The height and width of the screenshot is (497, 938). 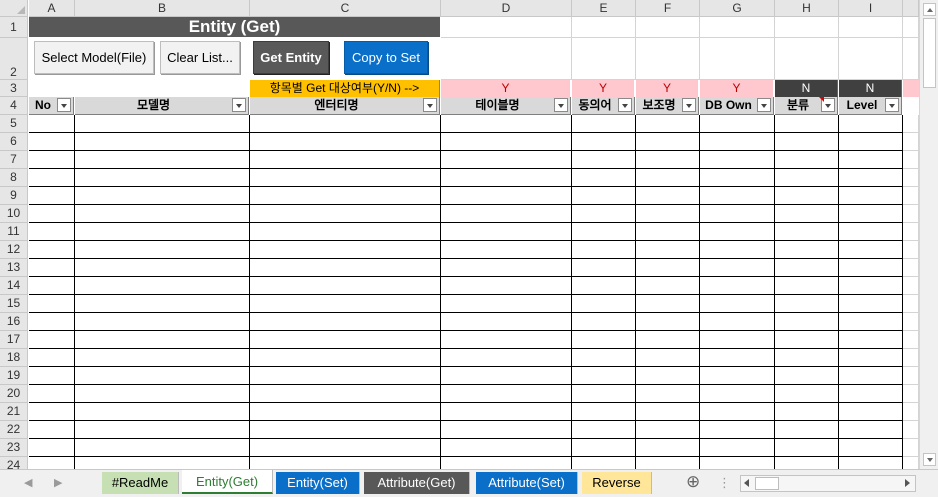 I want to click on row-header-15: 15, so click(x=14, y=304).